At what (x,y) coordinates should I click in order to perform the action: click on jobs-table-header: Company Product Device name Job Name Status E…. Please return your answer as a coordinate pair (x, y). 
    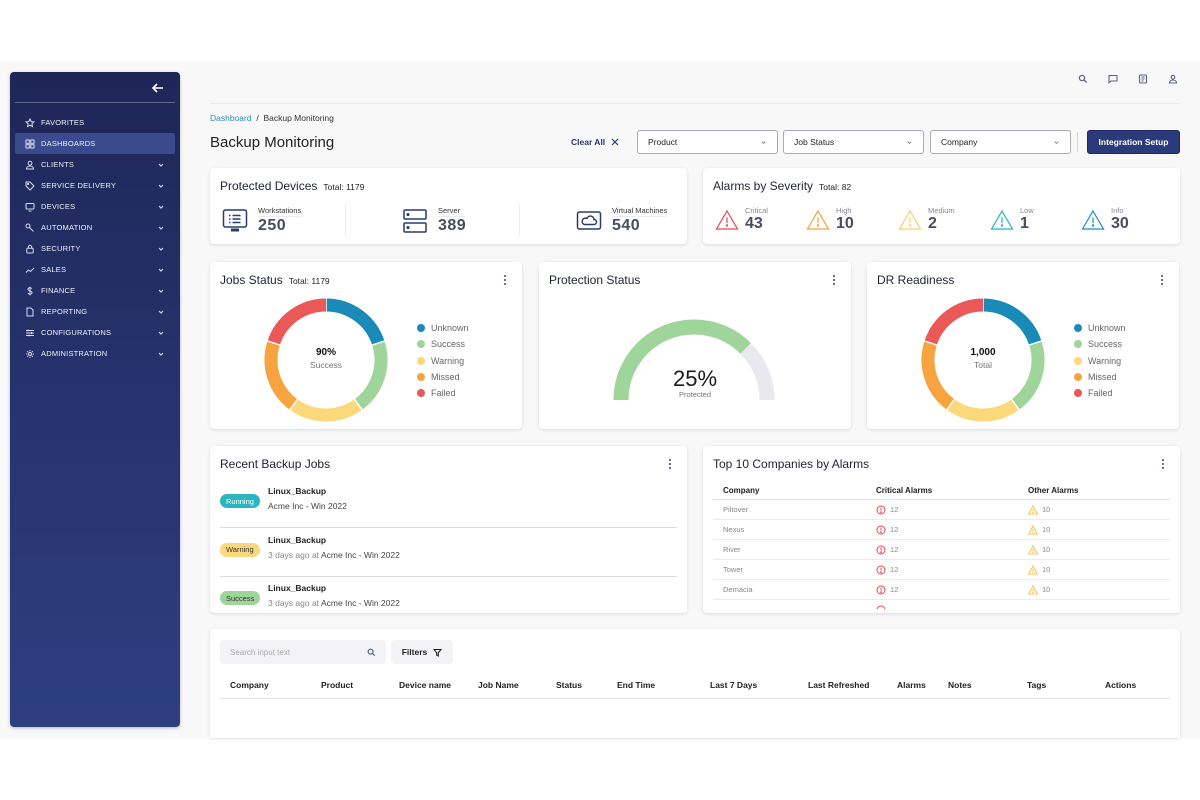
    Looking at the image, I should click on (695, 687).